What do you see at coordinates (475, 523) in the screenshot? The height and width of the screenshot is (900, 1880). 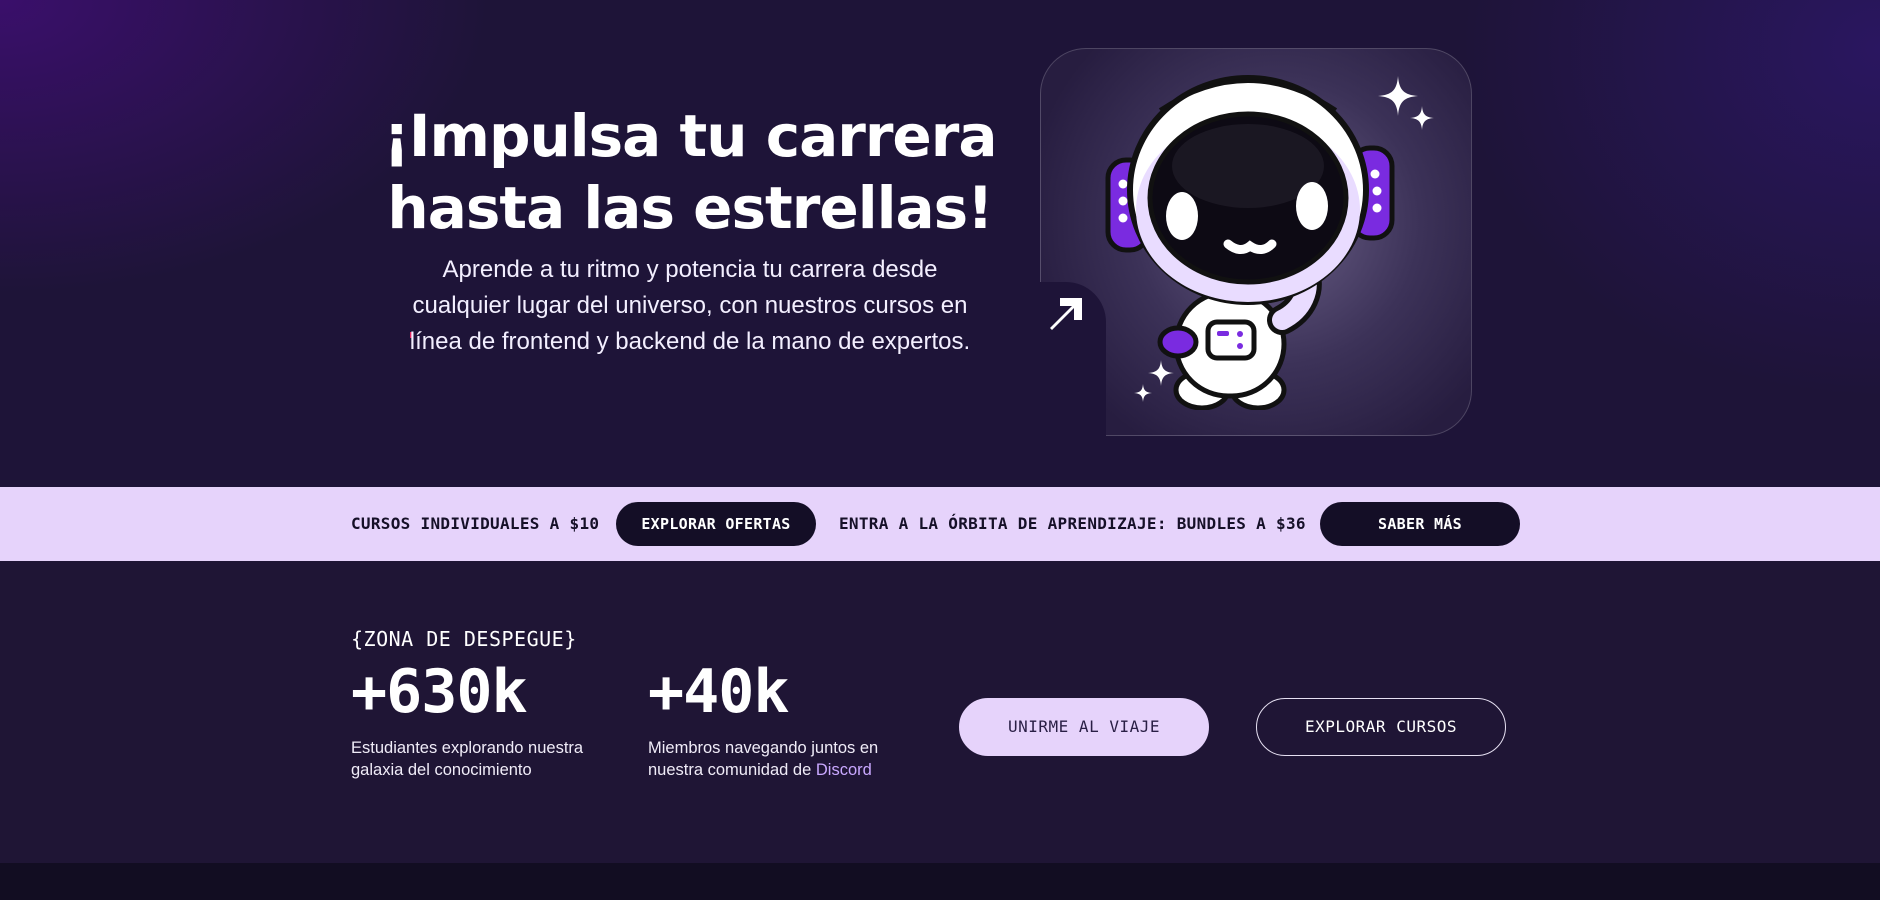 I see `promo-individual-text: CURSOS INDIVIDUALES A $10` at bounding box center [475, 523].